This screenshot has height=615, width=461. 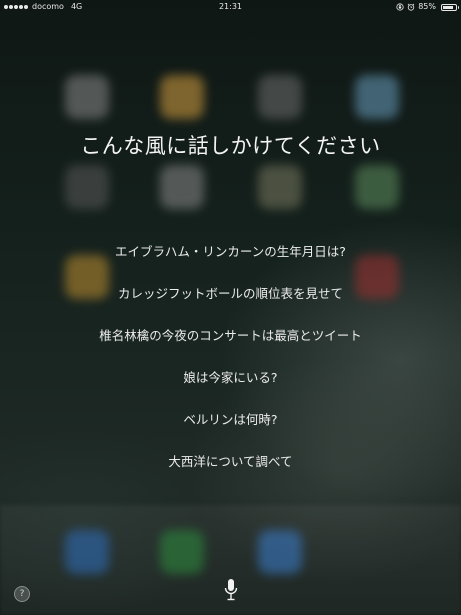 What do you see at coordinates (230, 377) in the screenshot?
I see `siri-suggestion: 娘は今家にいる?` at bounding box center [230, 377].